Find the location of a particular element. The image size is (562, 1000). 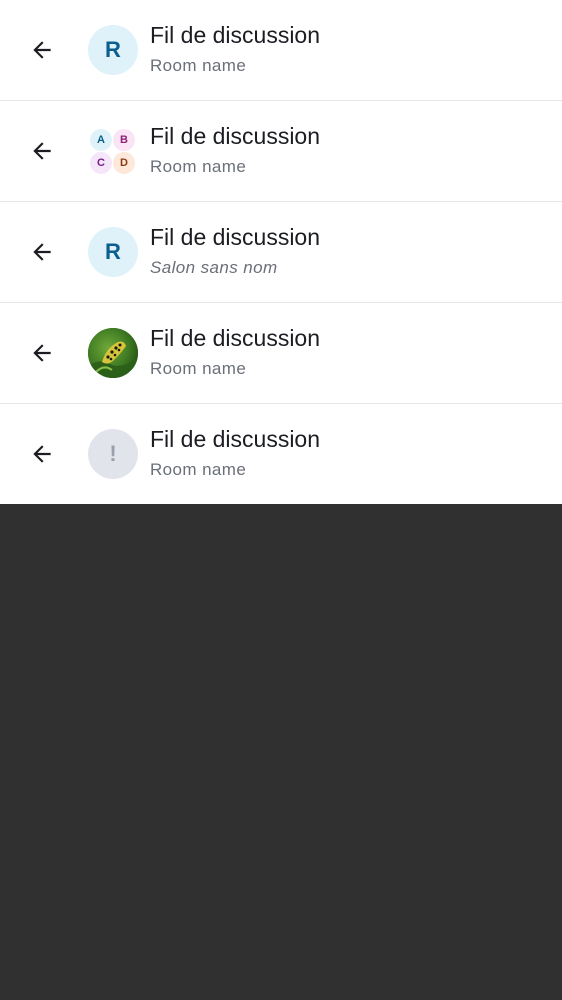

thread-row: R Fil de discussion Room name is located at coordinates (281, 50).